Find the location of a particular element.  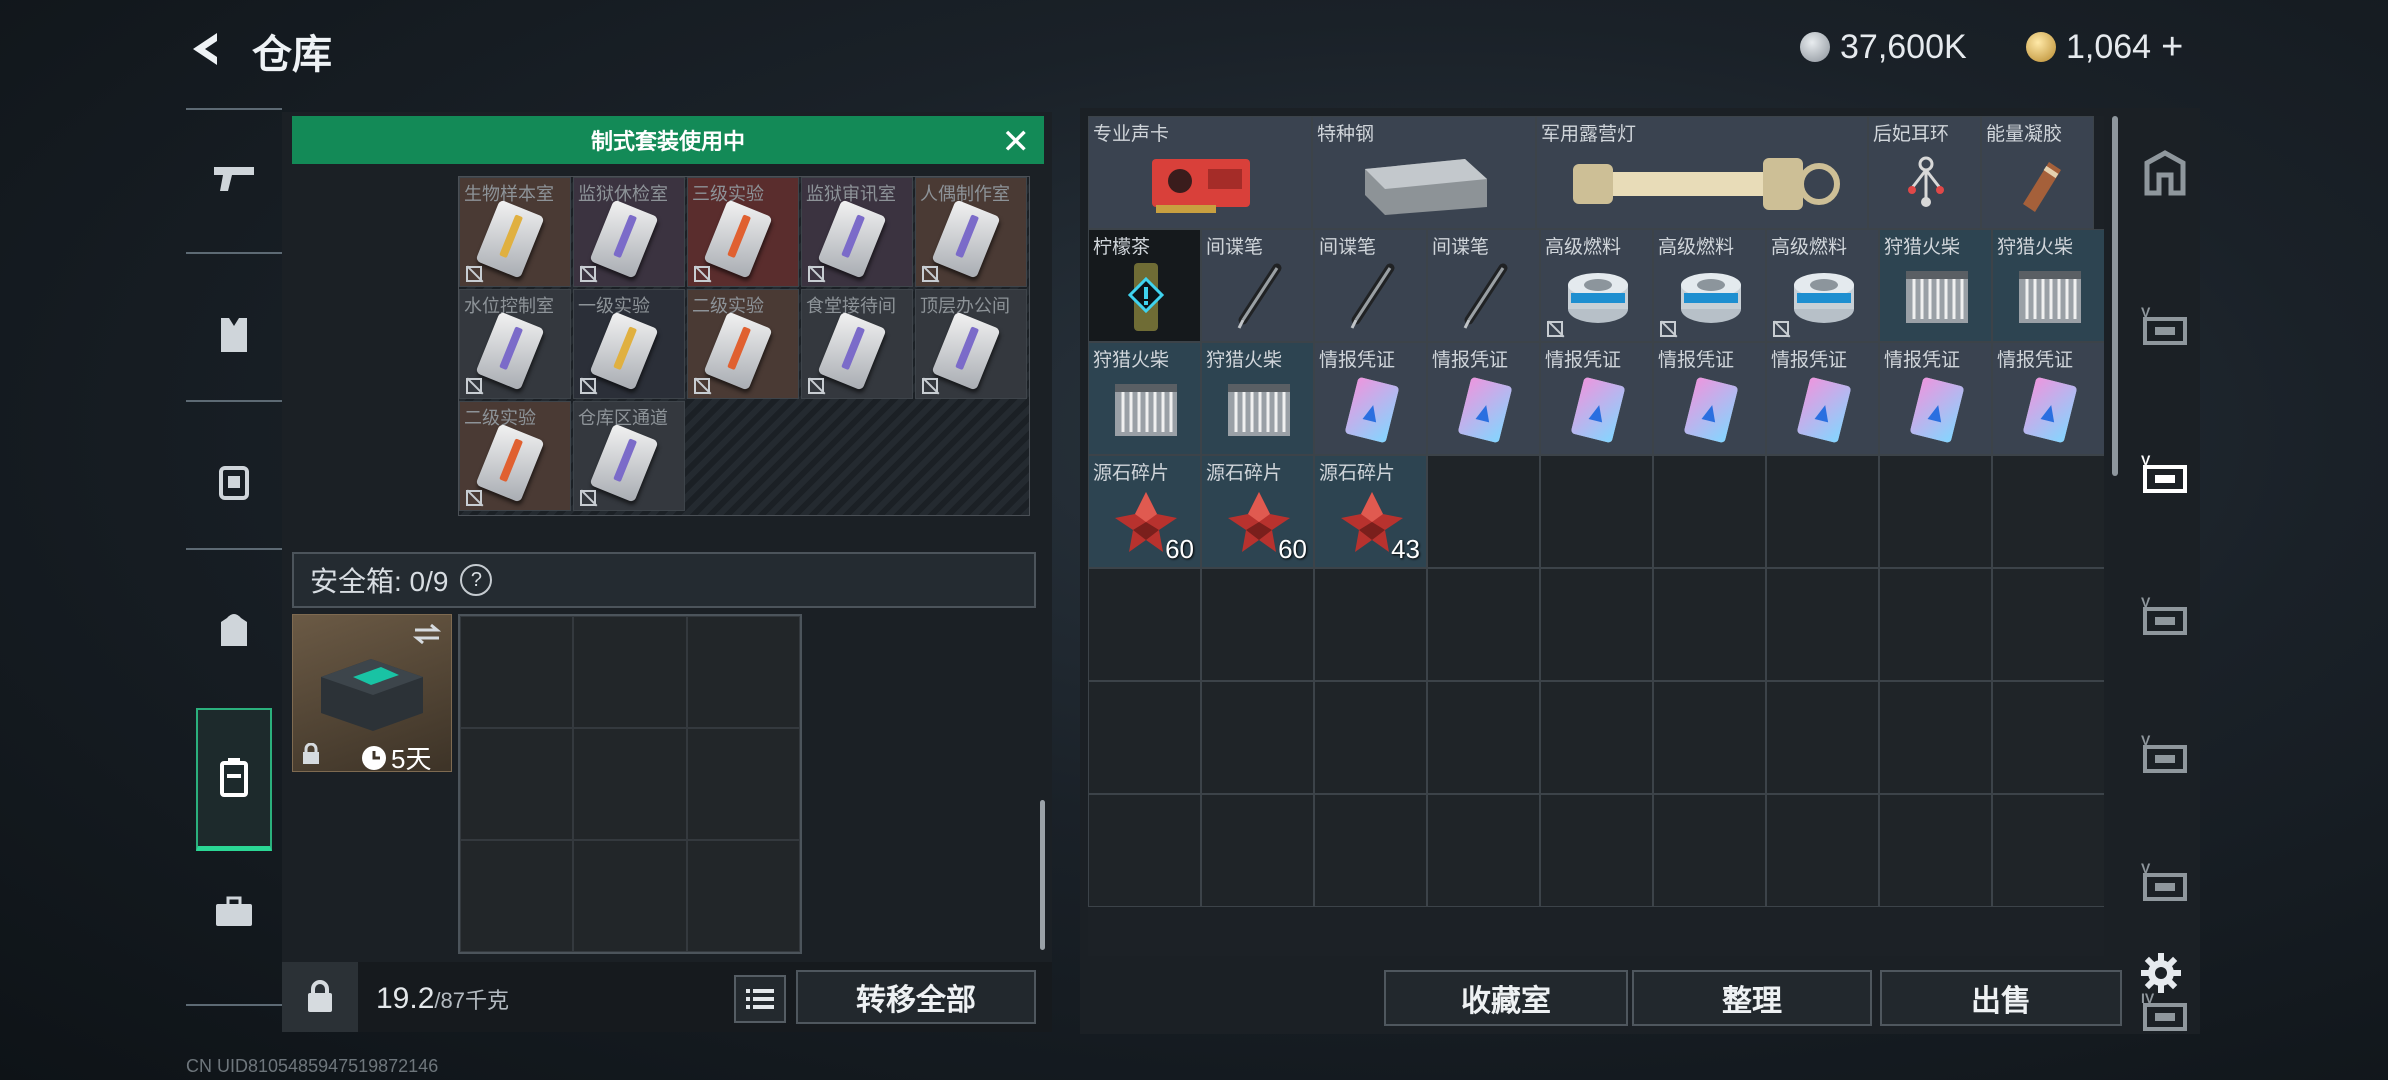

key-card-slot: 水位控制室 is located at coordinates (515, 344).